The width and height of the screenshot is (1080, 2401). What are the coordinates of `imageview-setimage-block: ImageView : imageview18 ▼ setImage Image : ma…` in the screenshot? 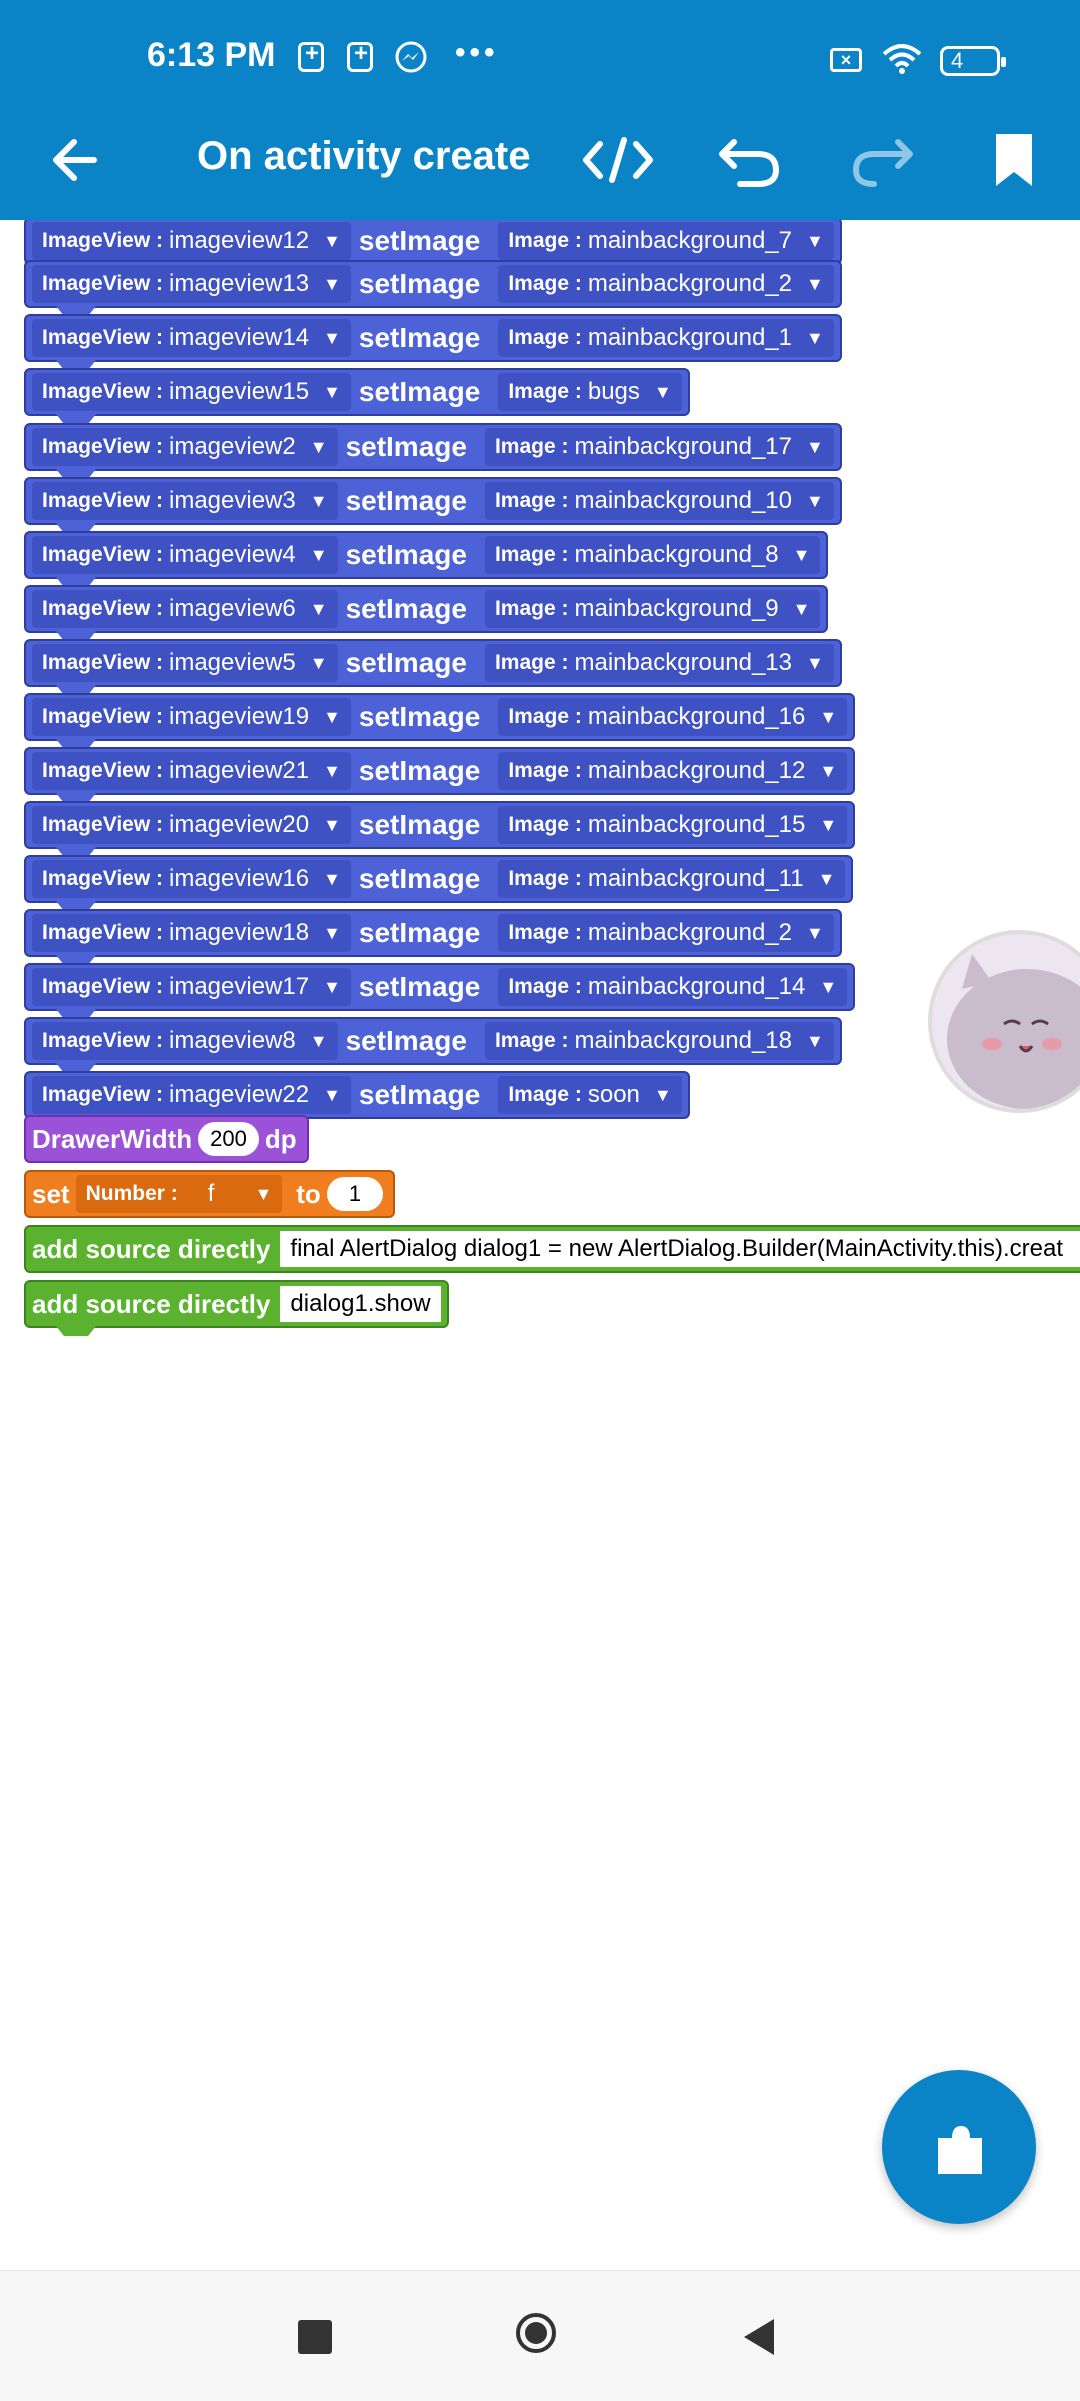 It's located at (433, 937).